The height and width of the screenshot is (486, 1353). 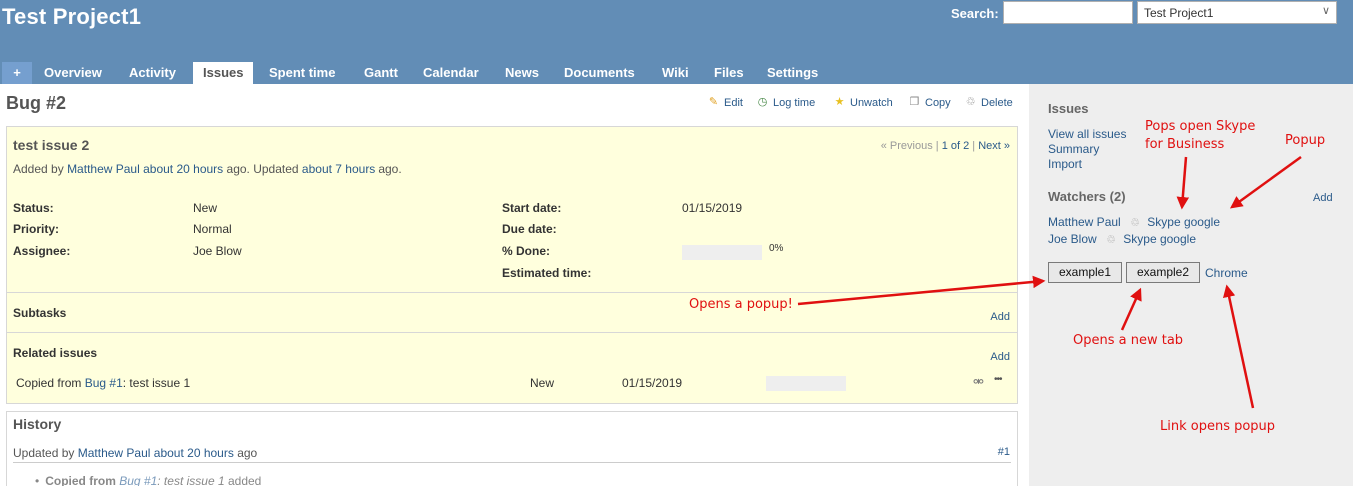 I want to click on tab-files: Files, so click(x=729, y=73).